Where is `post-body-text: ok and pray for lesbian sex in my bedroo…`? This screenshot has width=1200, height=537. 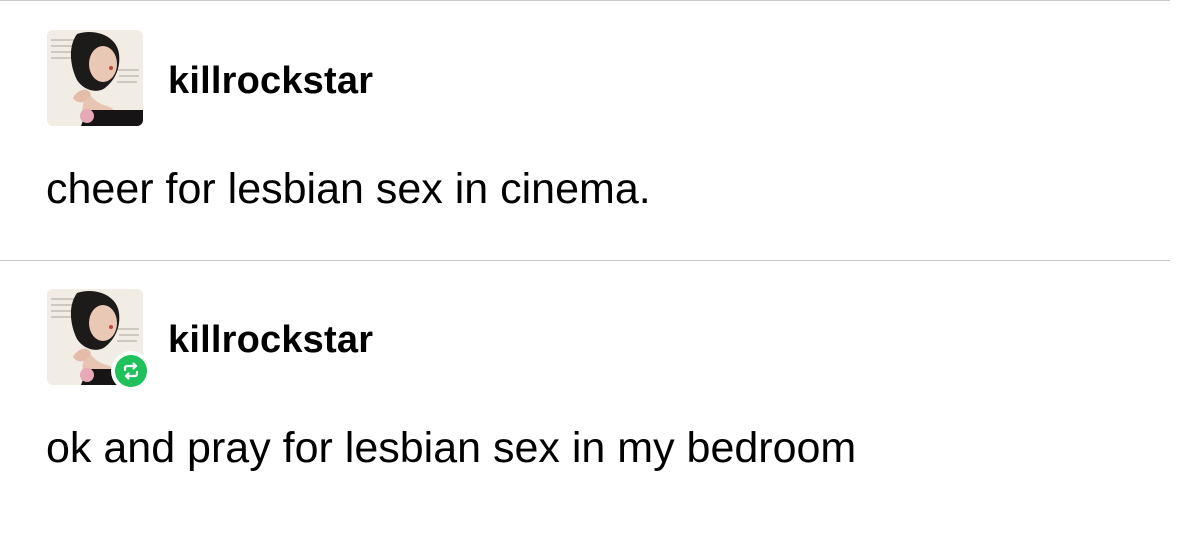 post-body-text: ok and pray for lesbian sex in my bedroo… is located at coordinates (451, 448).